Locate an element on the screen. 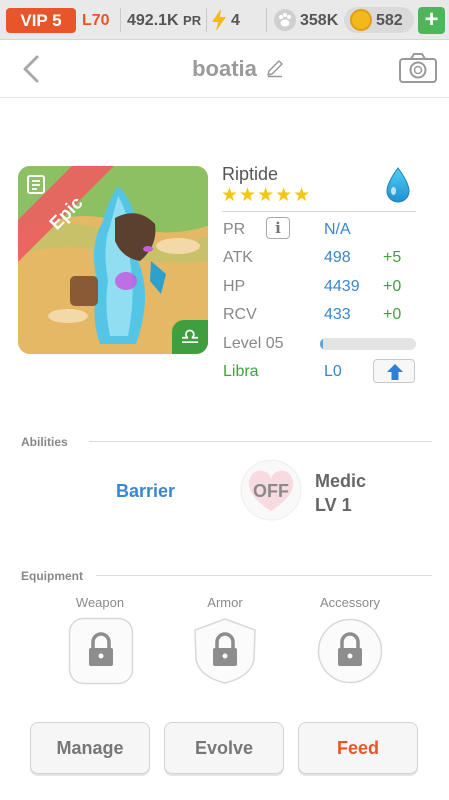 The image size is (449, 800). stat-atk-value: 498 is located at coordinates (337, 257).